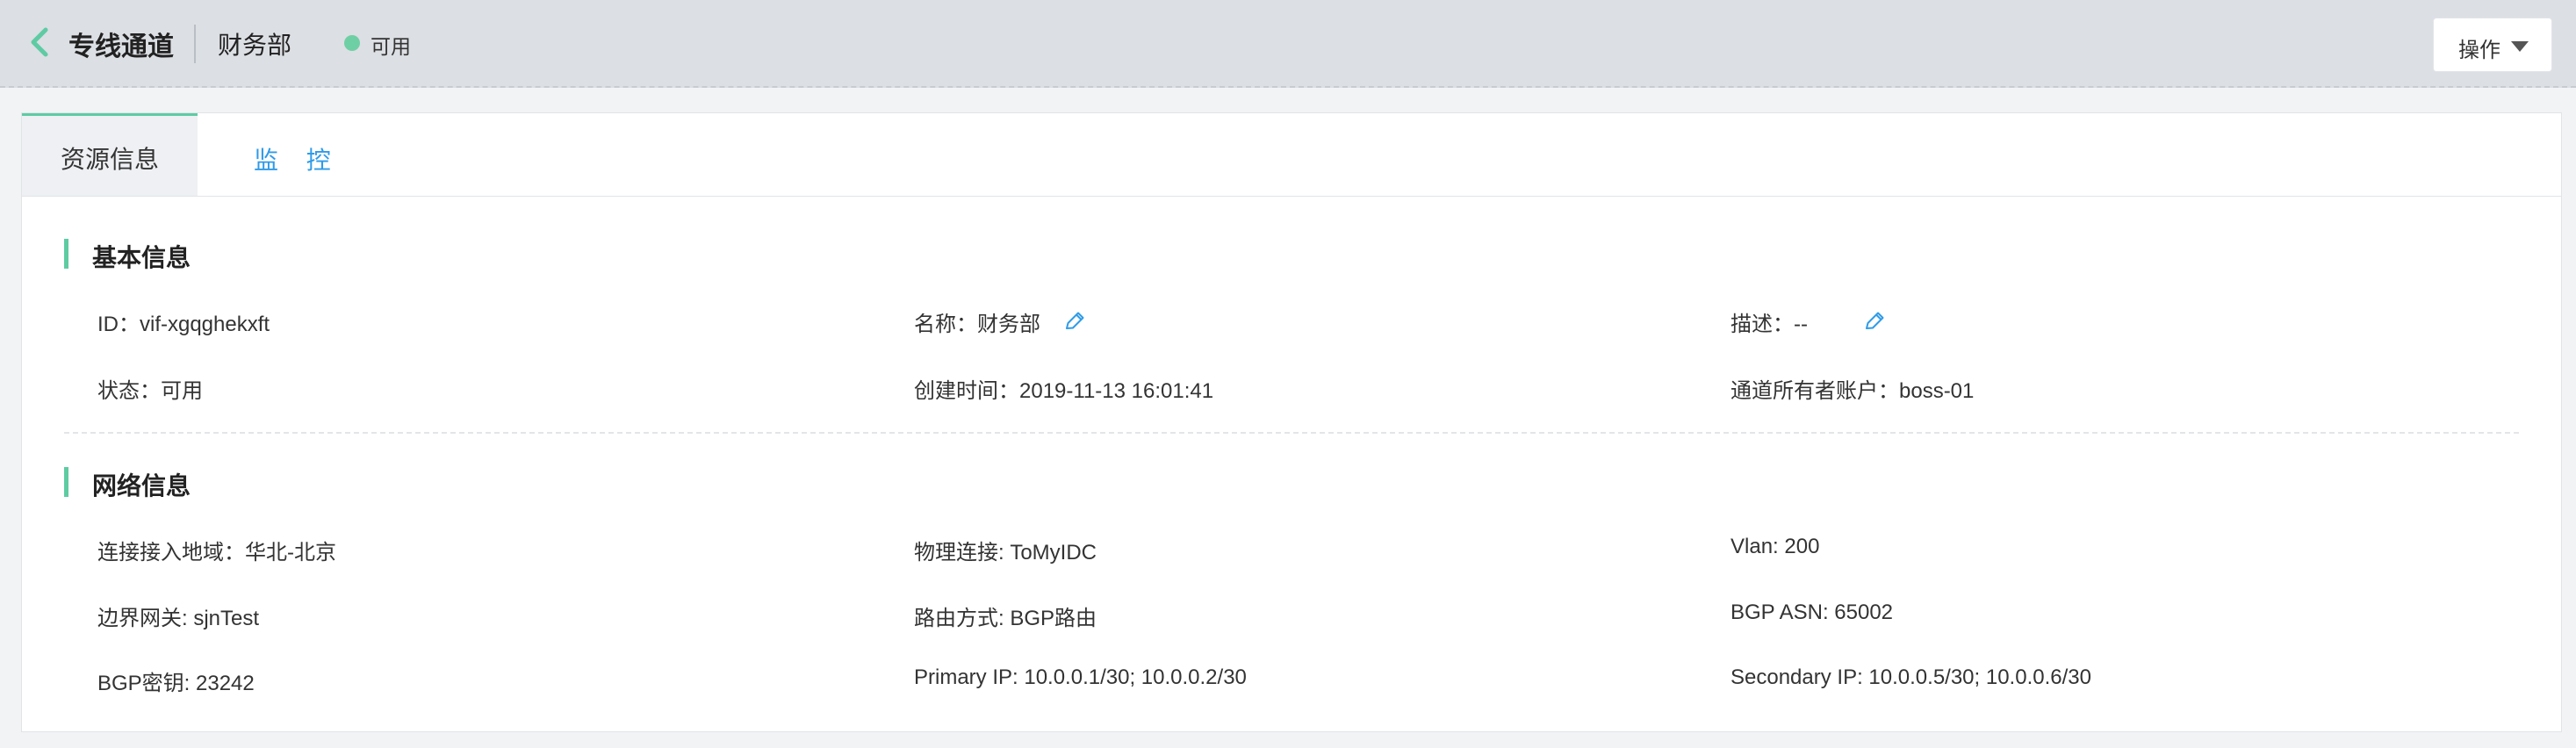 The height and width of the screenshot is (748, 2576). I want to click on field-owner-account: 通道所有者账户：boss-01, so click(1853, 391).